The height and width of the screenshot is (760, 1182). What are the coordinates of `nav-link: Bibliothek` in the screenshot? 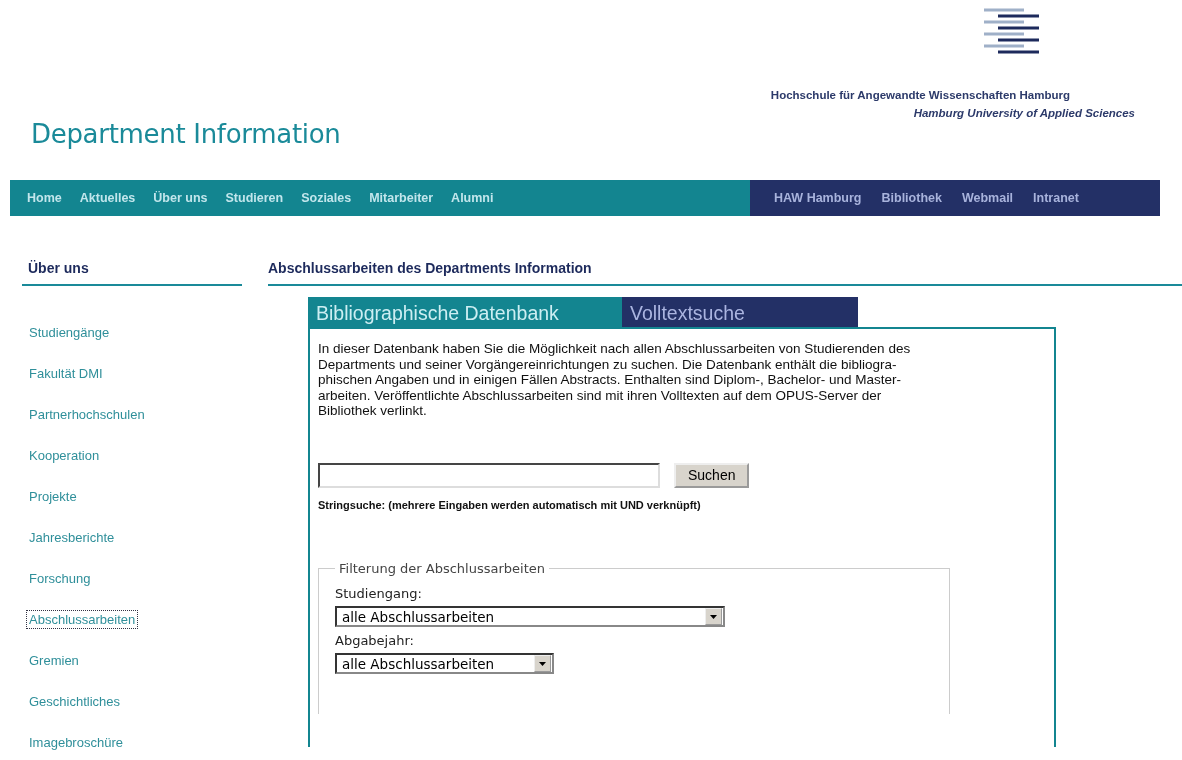 It's located at (911, 198).